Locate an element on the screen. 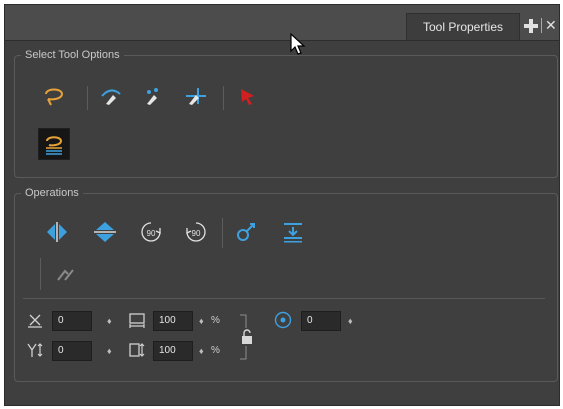  tab-tool-properties: Tool Properties is located at coordinates (463, 26).